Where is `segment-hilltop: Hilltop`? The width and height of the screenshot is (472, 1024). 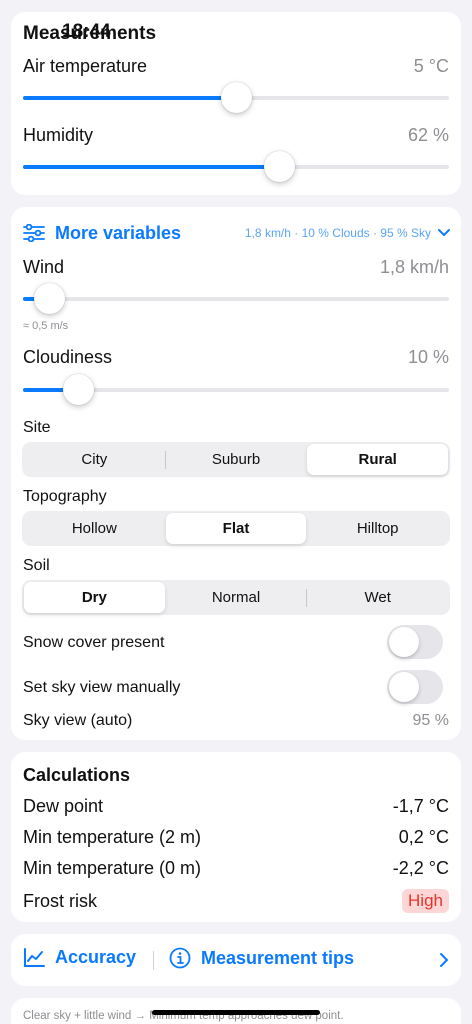
segment-hilltop: Hilltop is located at coordinates (377, 528).